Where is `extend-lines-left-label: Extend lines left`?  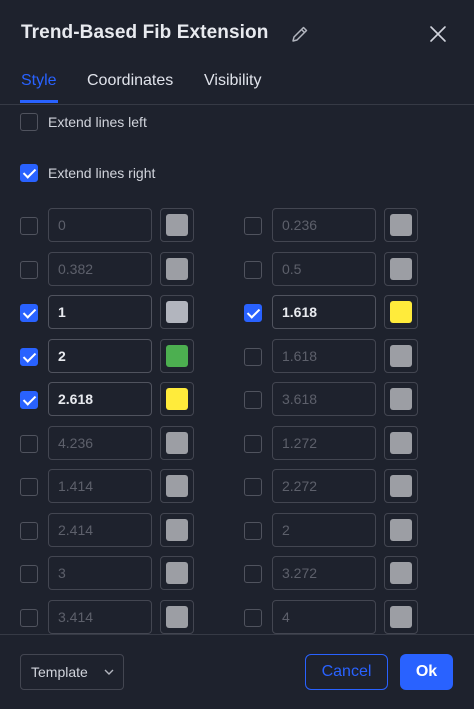 extend-lines-left-label: Extend lines left is located at coordinates (97, 122).